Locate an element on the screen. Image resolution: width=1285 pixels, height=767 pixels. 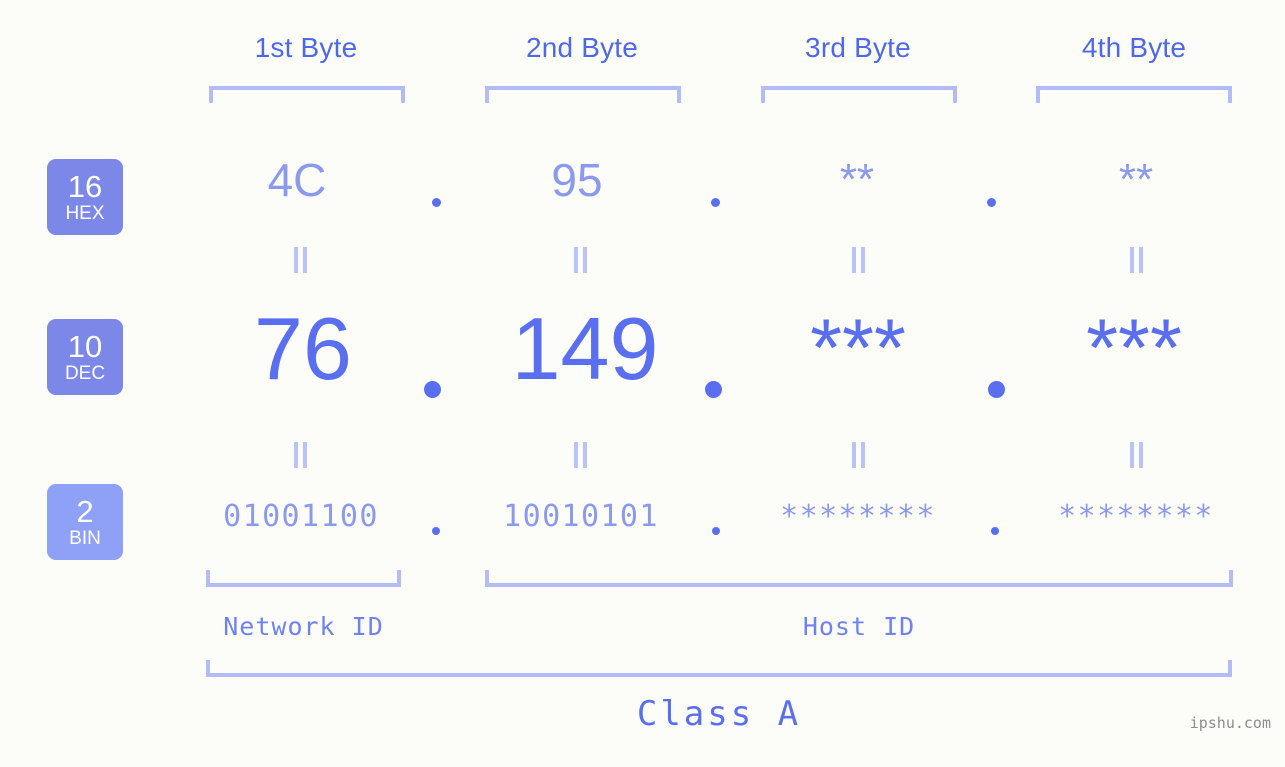
host-id-bracket is located at coordinates (859, 578).